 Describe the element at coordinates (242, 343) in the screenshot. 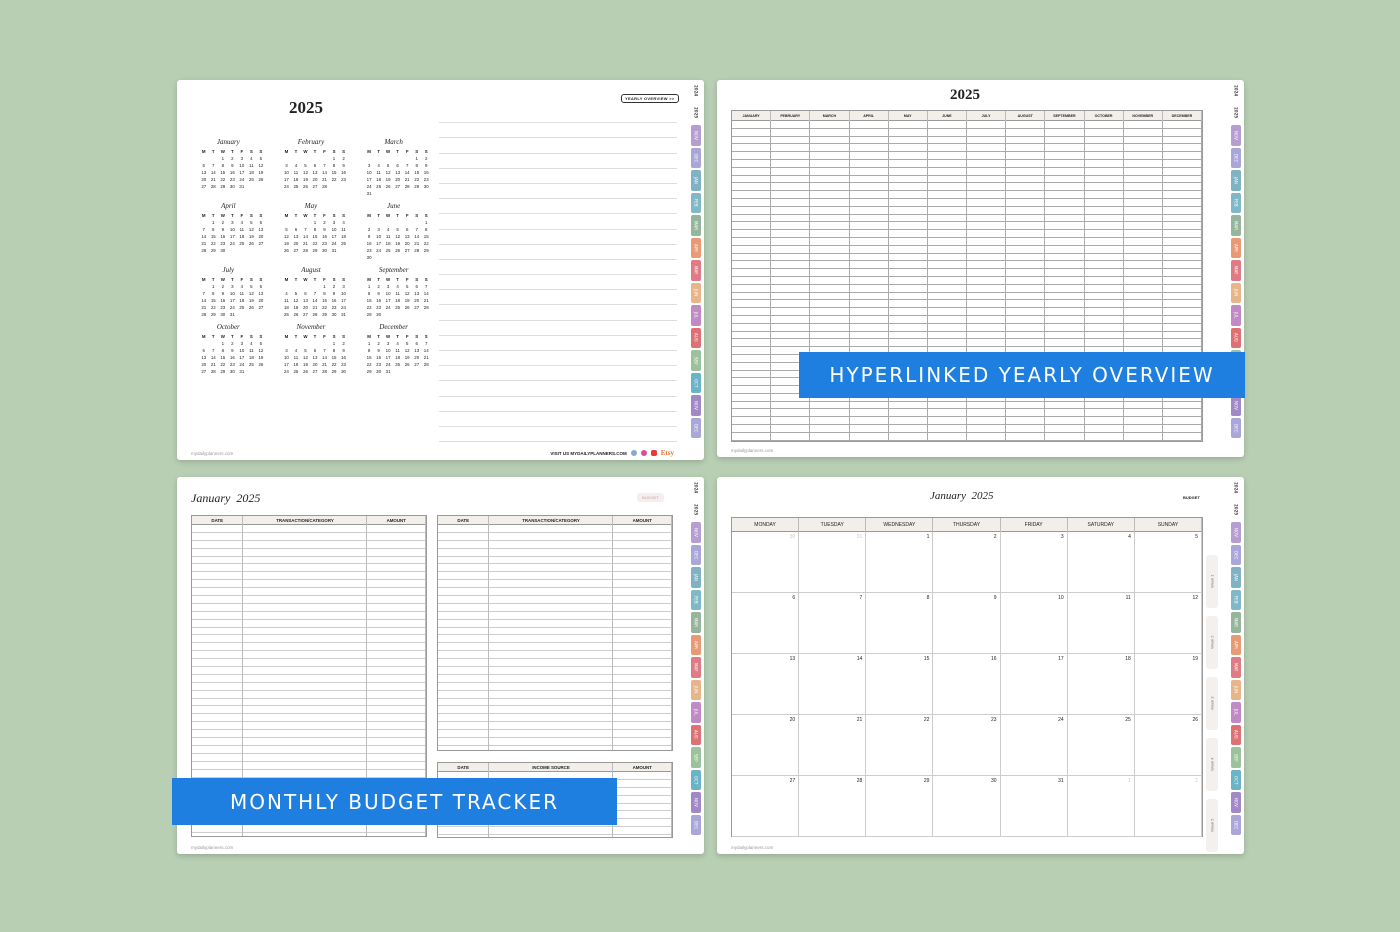

I see `day-cell: 3` at that location.